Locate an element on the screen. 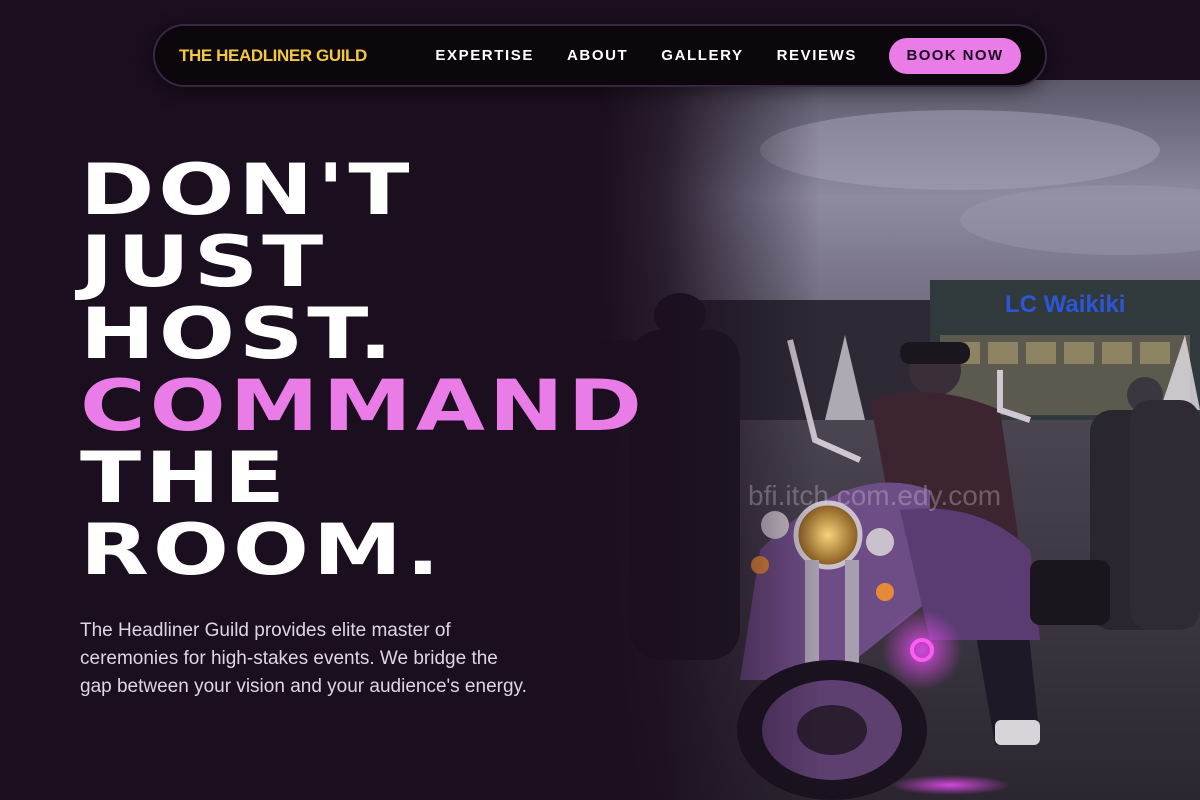  nav-link-about: ABOUT is located at coordinates (597, 55).